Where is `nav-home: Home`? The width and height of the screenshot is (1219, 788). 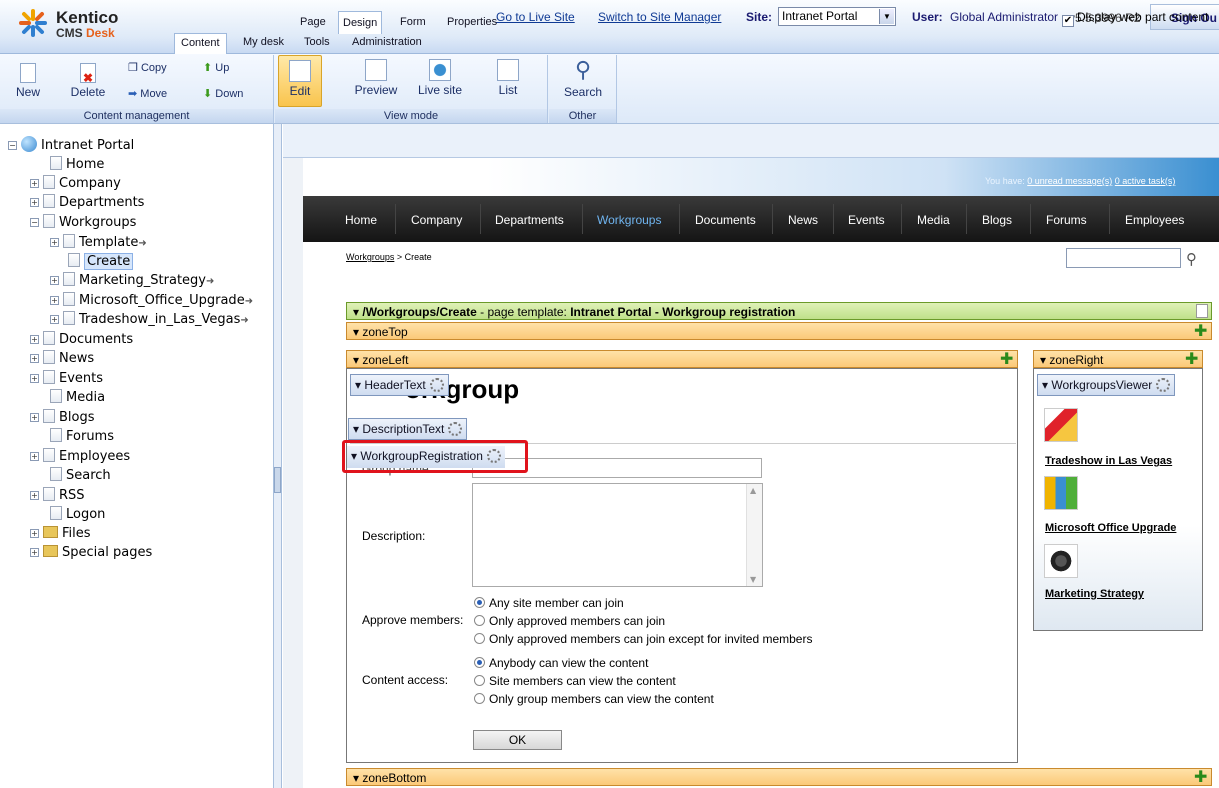
nav-home: Home is located at coordinates (361, 220).